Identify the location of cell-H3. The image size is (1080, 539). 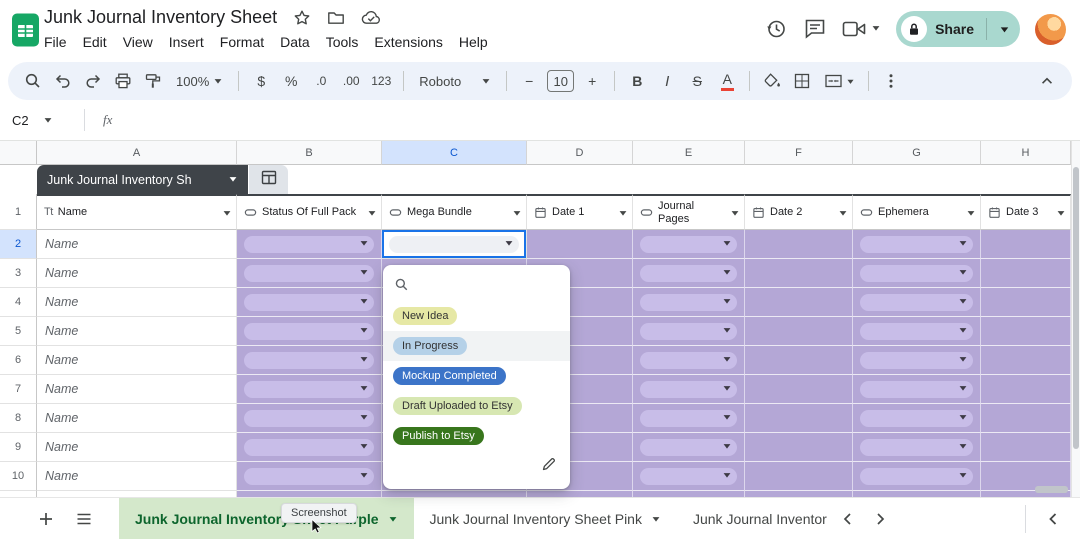
(1026, 273).